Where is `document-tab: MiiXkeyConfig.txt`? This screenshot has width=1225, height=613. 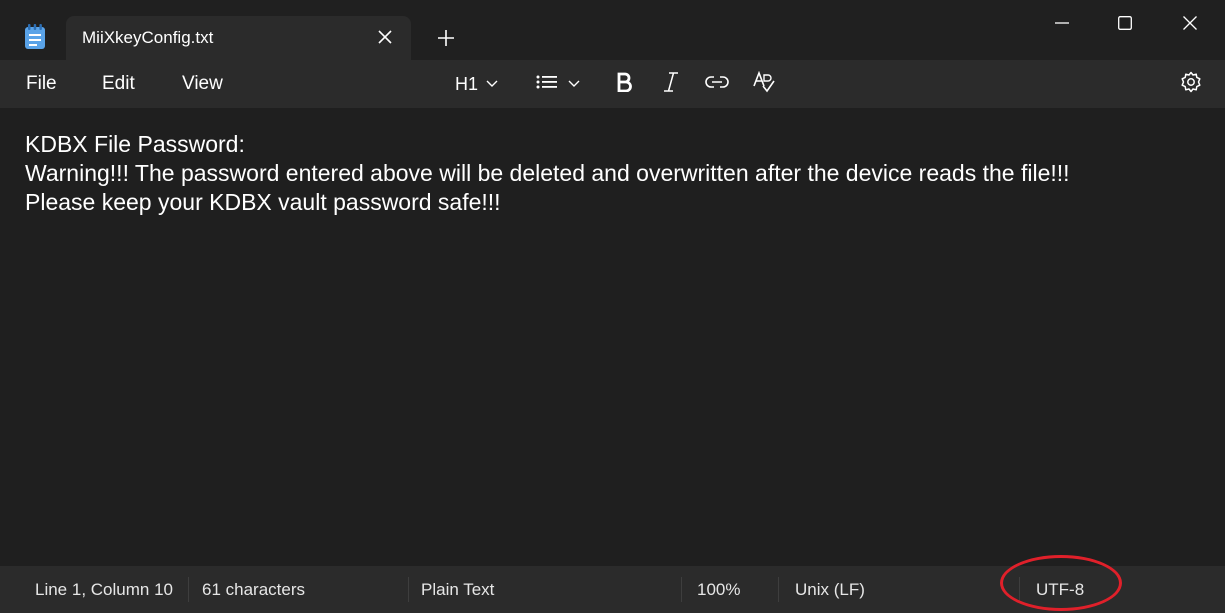
document-tab: MiiXkeyConfig.txt is located at coordinates (238, 38).